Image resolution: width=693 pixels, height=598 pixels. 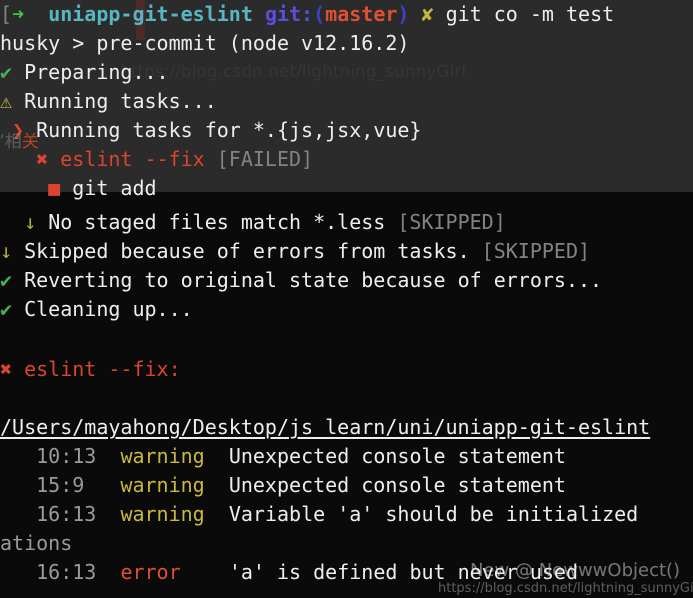 I want to click on no-staged-files-line: ↓ No staged files match *.less [SKIPPED], so click(x=346, y=222).